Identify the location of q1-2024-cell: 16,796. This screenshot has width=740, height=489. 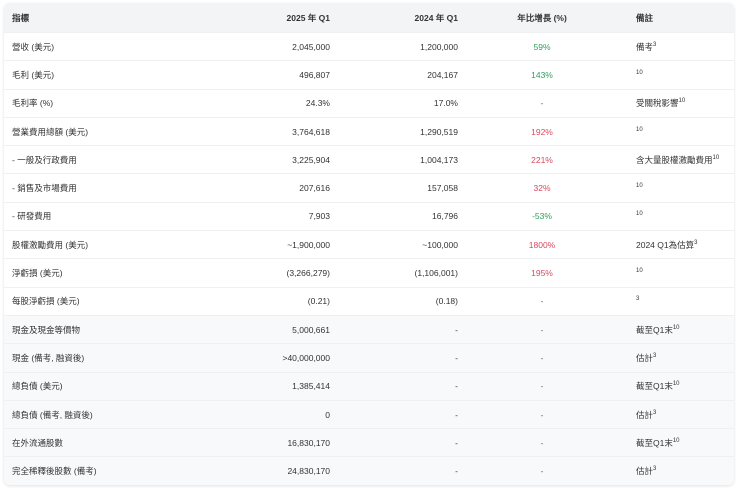
(402, 216).